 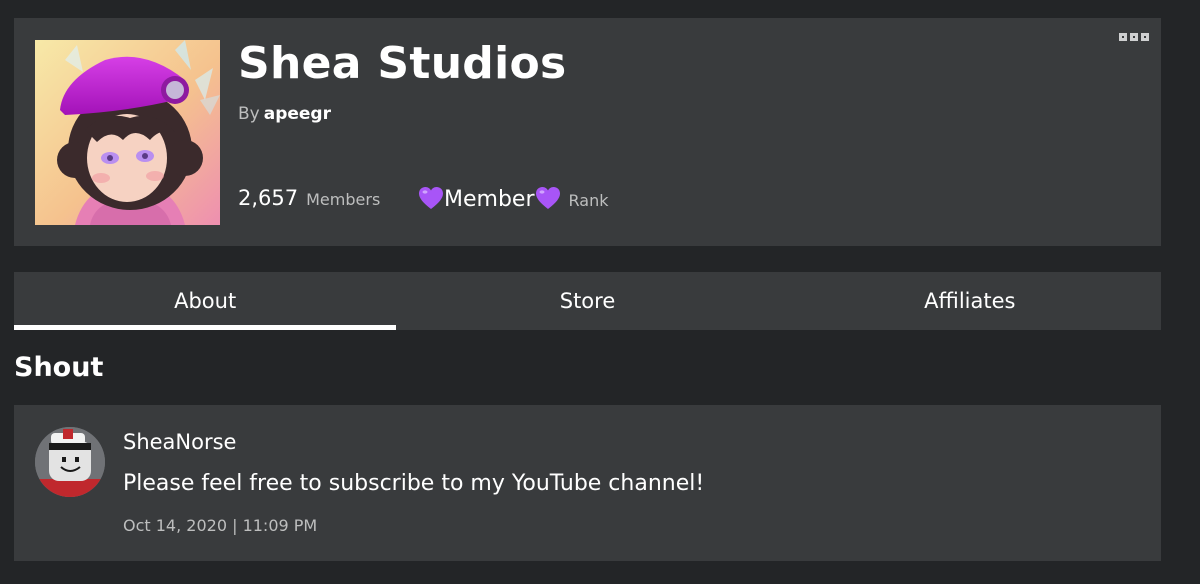 I want to click on user-avatar, so click(x=70, y=462).